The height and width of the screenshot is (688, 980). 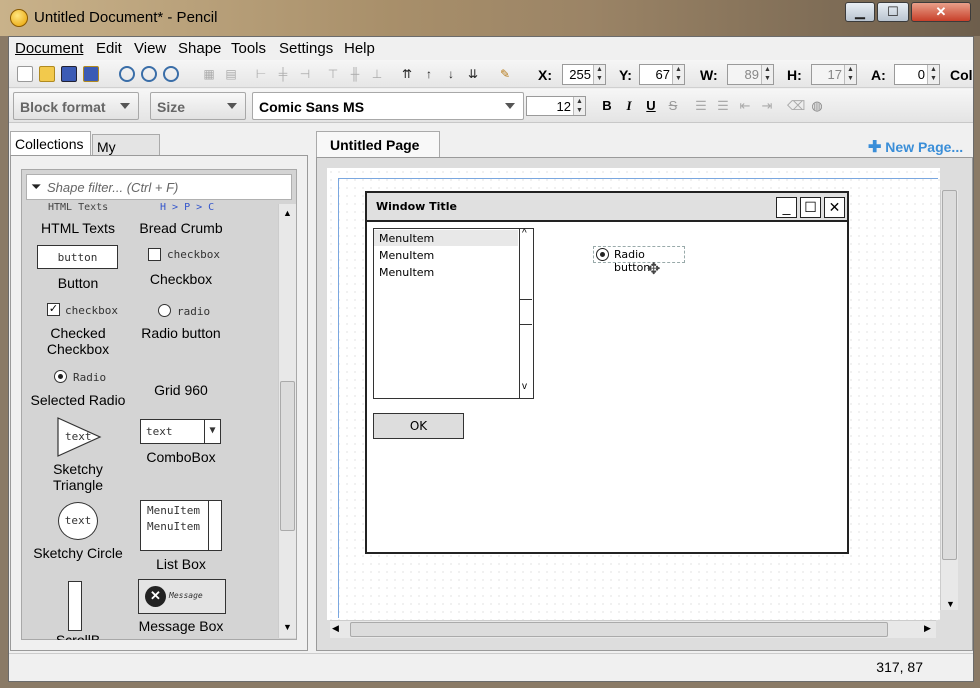 I want to click on menu-help: Help, so click(x=359, y=48).